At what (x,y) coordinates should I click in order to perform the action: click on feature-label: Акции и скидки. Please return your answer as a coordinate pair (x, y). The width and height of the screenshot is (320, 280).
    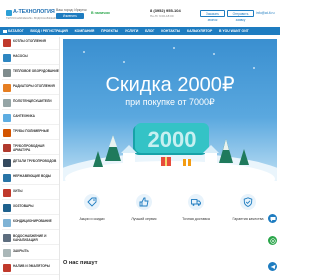
    Looking at the image, I should click on (92, 219).